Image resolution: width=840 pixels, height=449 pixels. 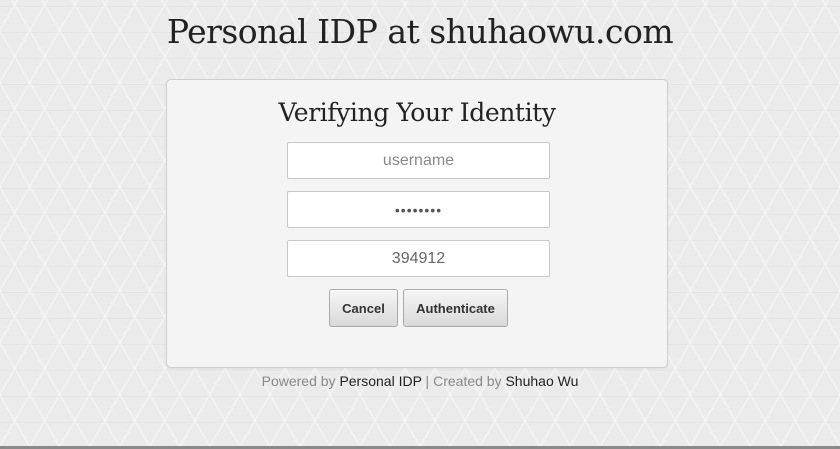 What do you see at coordinates (455, 308) in the screenshot?
I see `authenticate-button: Authenticate` at bounding box center [455, 308].